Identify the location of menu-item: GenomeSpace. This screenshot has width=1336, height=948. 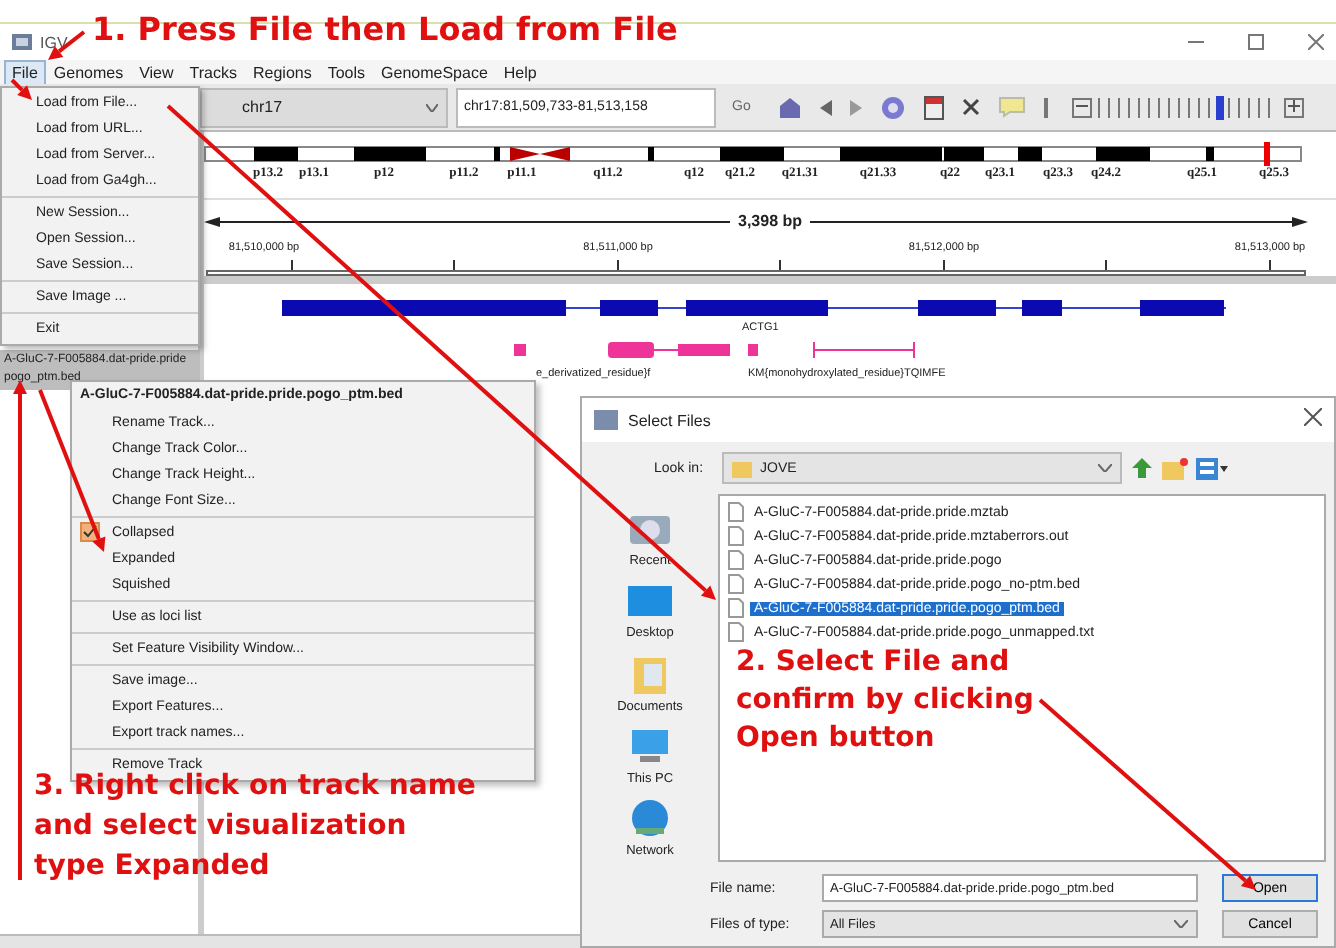
(434, 72).